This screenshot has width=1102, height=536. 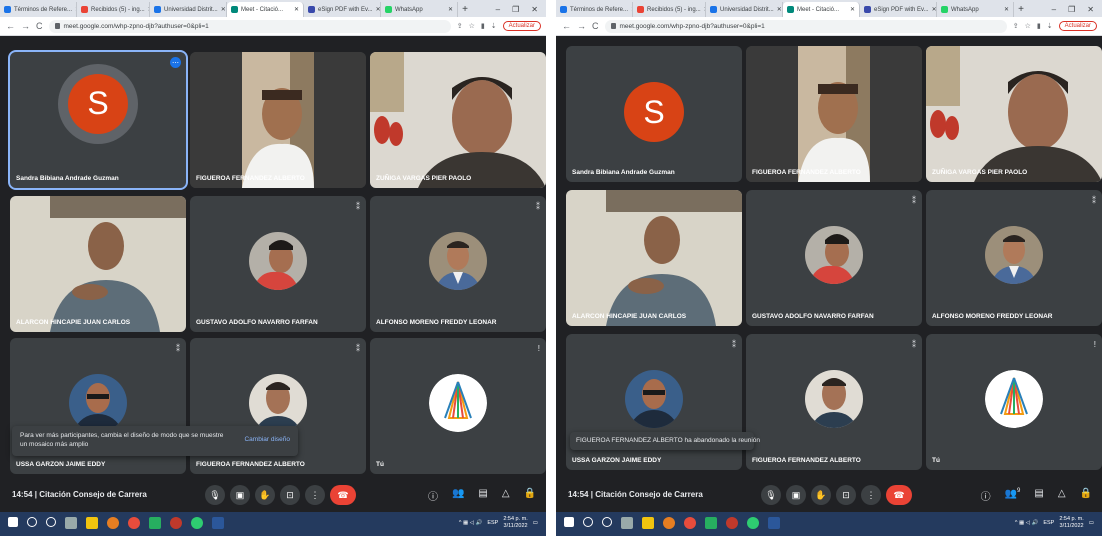 I want to click on people-icon: 👥, so click(x=458, y=495).